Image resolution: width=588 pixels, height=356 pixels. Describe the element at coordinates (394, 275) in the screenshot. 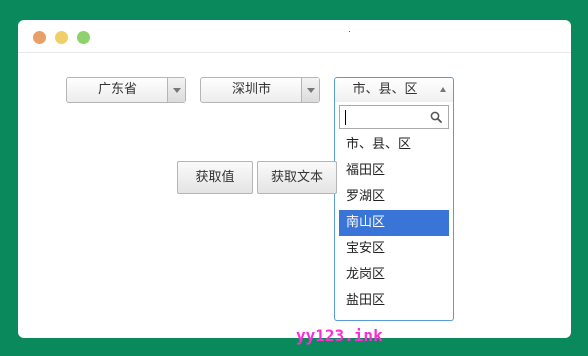

I see `district-option: 龙岗区` at that location.